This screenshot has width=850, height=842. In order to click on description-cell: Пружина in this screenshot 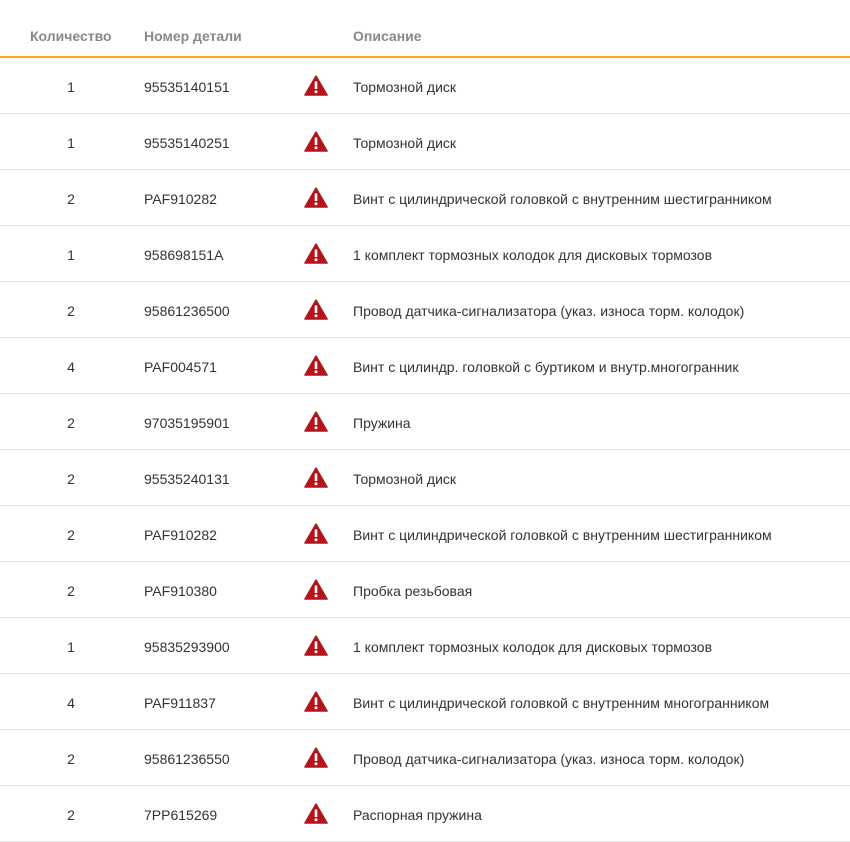, I will do `click(382, 423)`.